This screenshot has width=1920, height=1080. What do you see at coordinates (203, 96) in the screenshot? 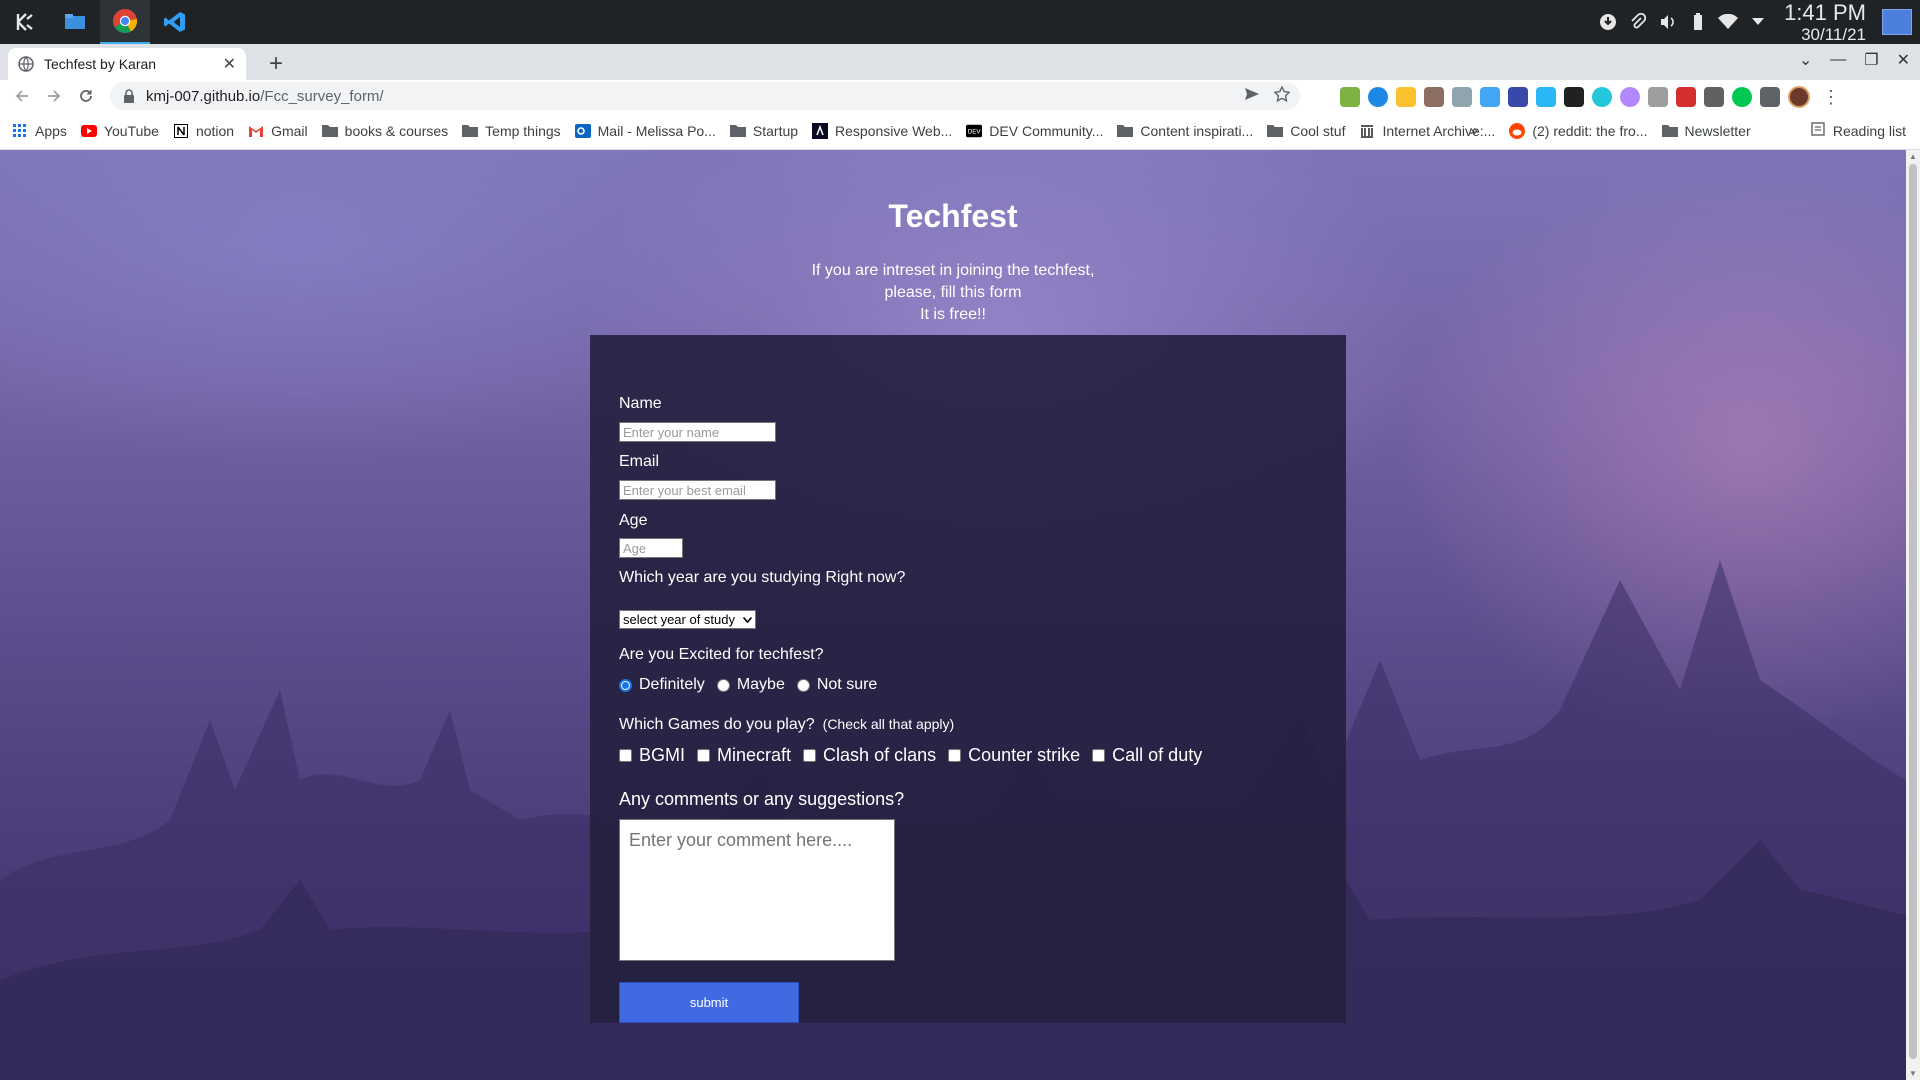
I see `url-host: kmj-007.github.io` at bounding box center [203, 96].